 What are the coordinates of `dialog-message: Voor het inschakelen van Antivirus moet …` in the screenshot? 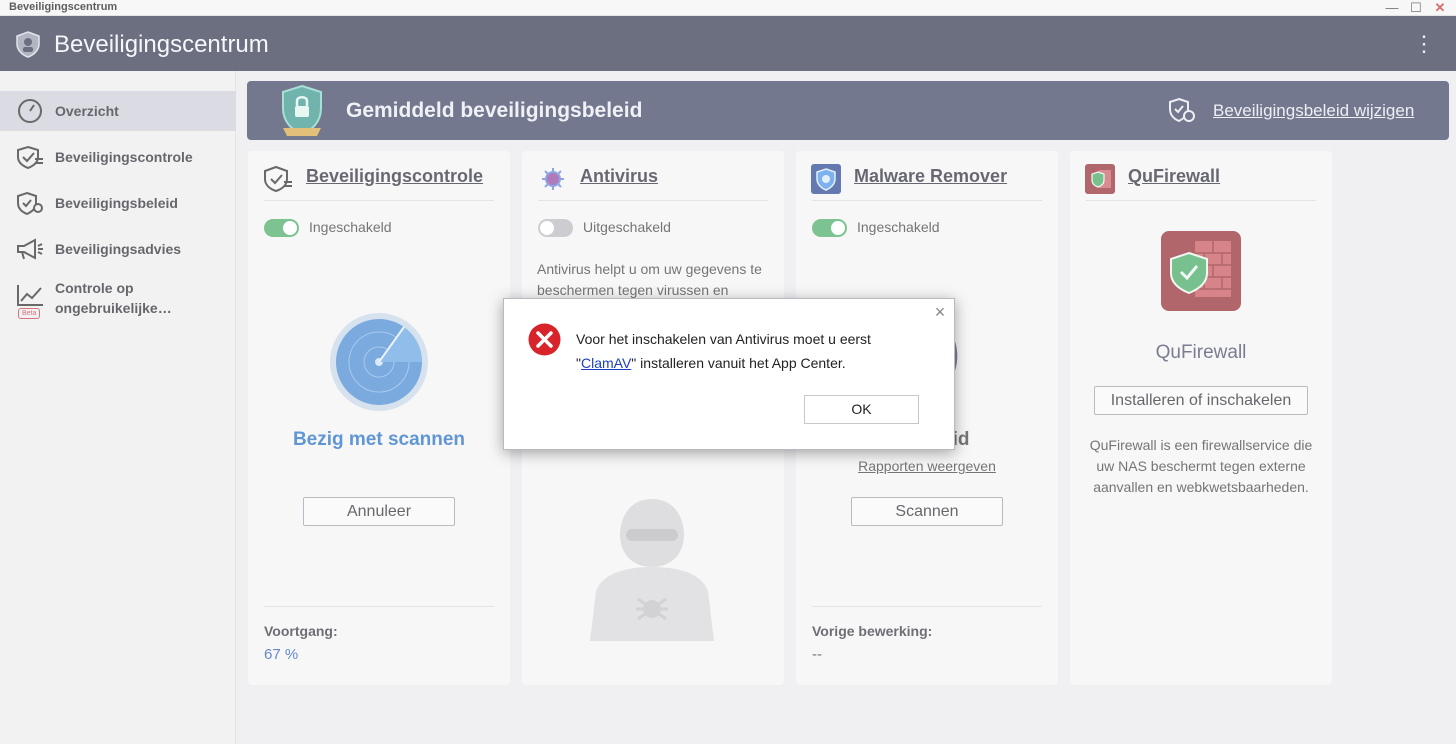 It's located at (723, 351).